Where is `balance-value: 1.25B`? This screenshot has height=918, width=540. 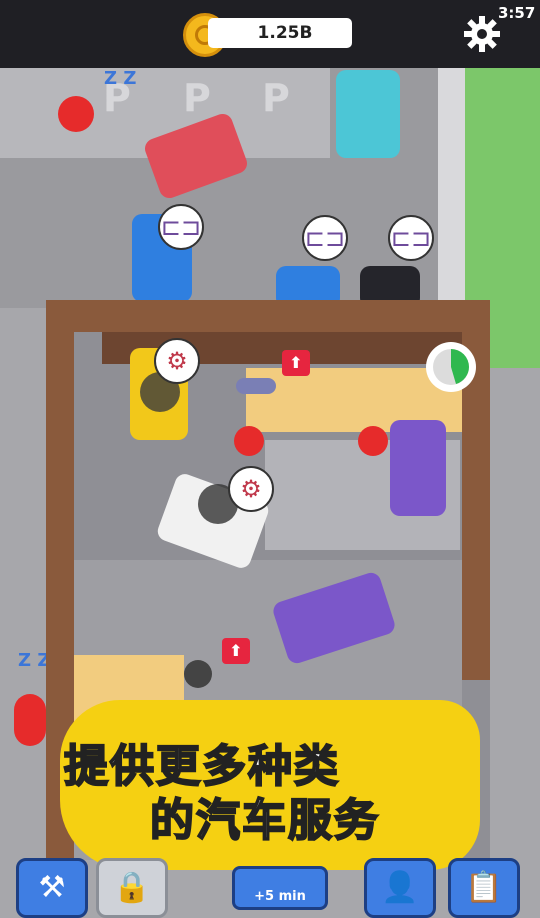
balance-value: 1.25B is located at coordinates (285, 33).